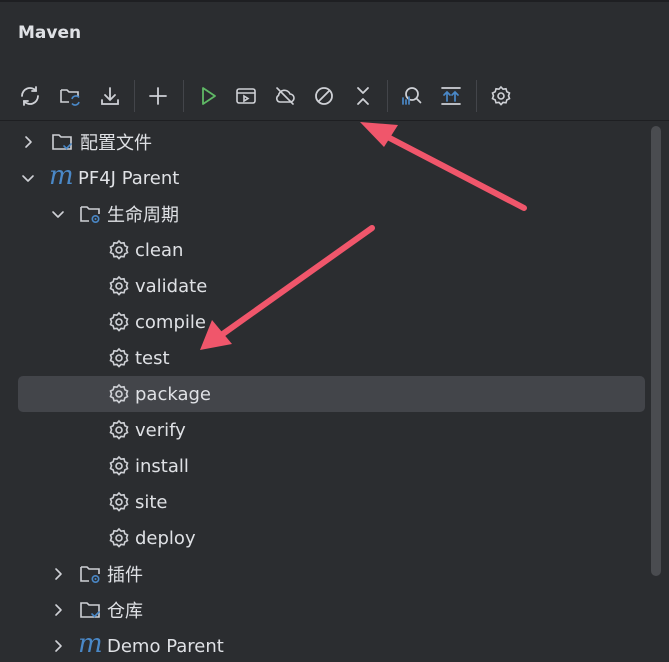 The image size is (669, 662). I want to click on run-icon, so click(208, 96).